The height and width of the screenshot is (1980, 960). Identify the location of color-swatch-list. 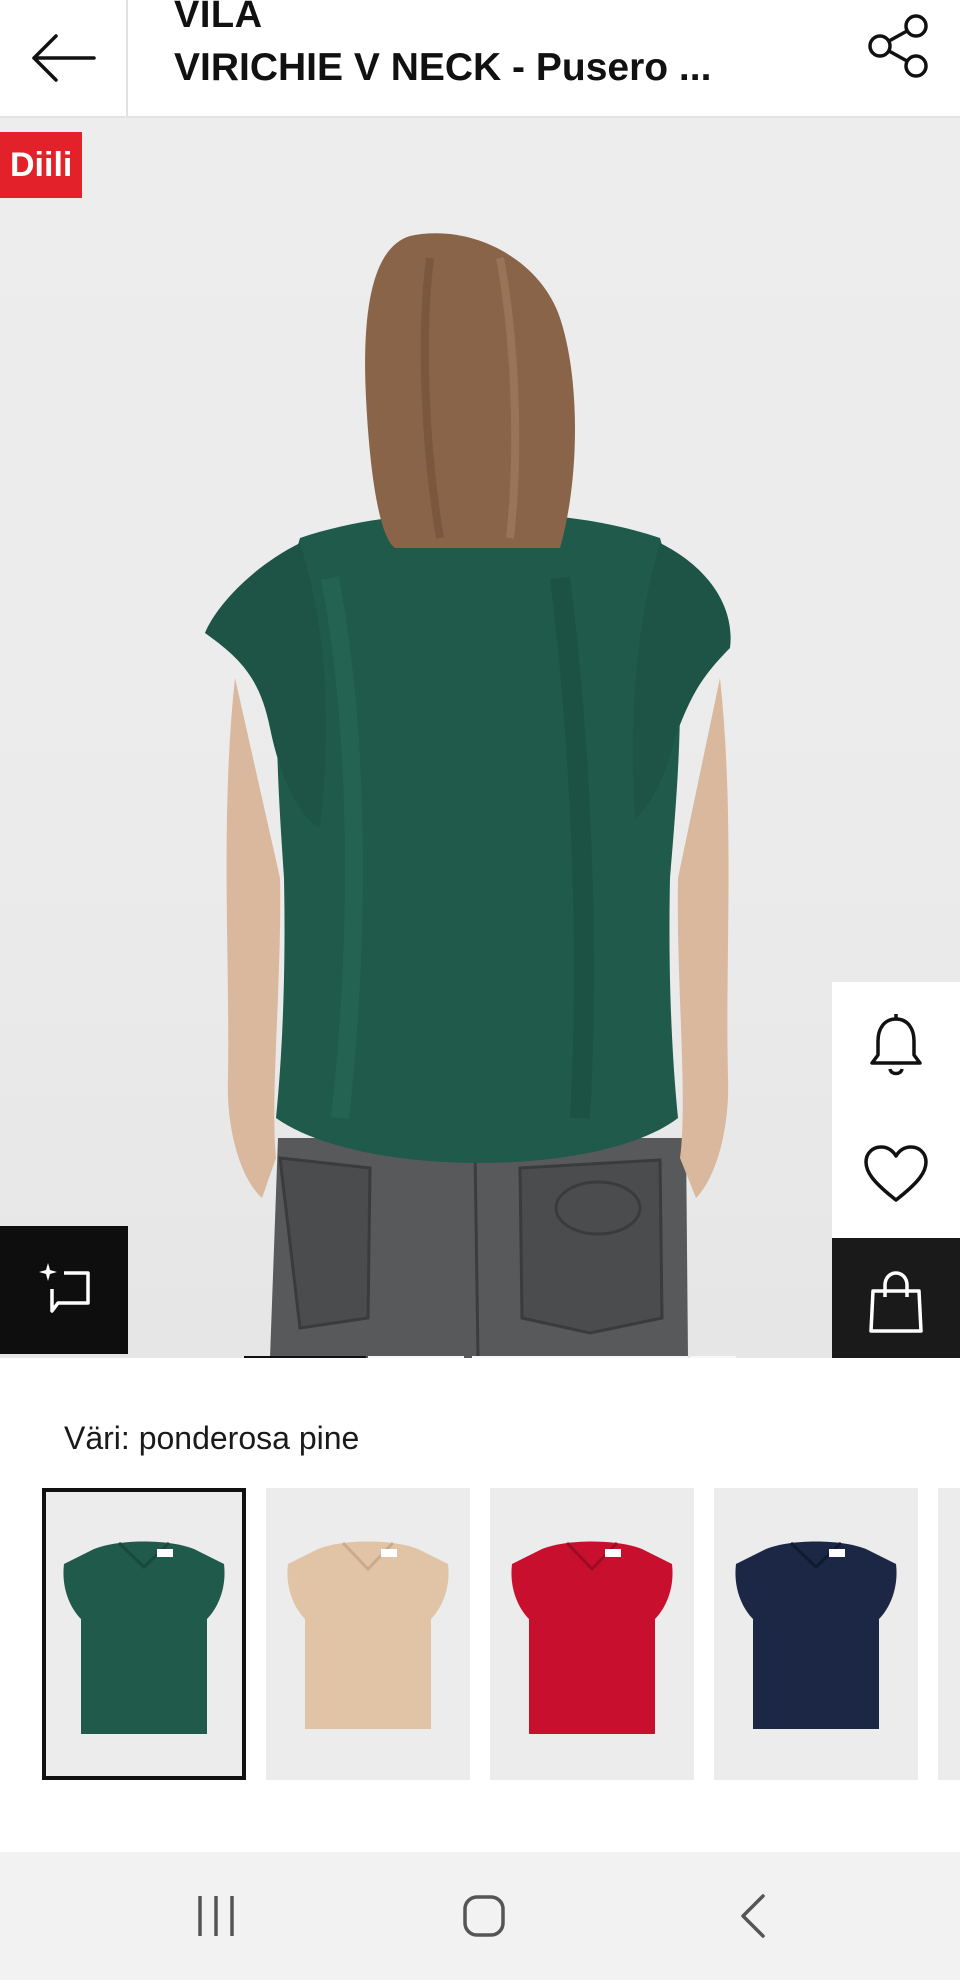
(501, 1636).